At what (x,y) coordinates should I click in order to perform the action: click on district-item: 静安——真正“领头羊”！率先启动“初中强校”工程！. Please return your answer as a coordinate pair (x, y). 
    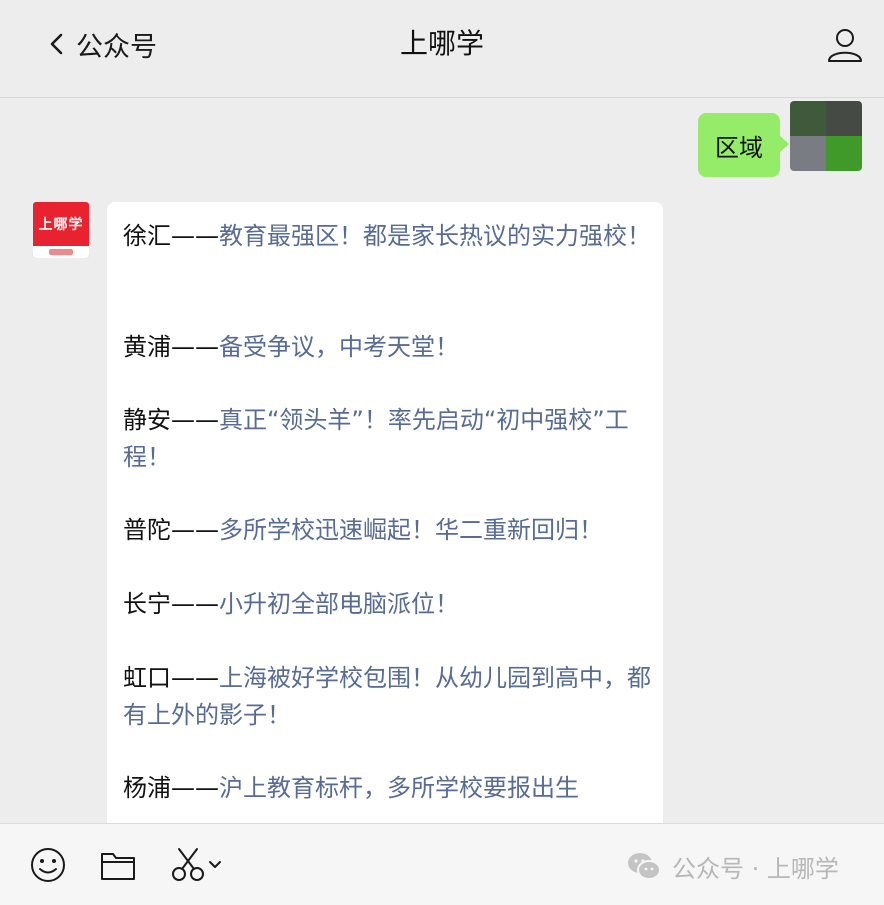
    Looking at the image, I should click on (388, 439).